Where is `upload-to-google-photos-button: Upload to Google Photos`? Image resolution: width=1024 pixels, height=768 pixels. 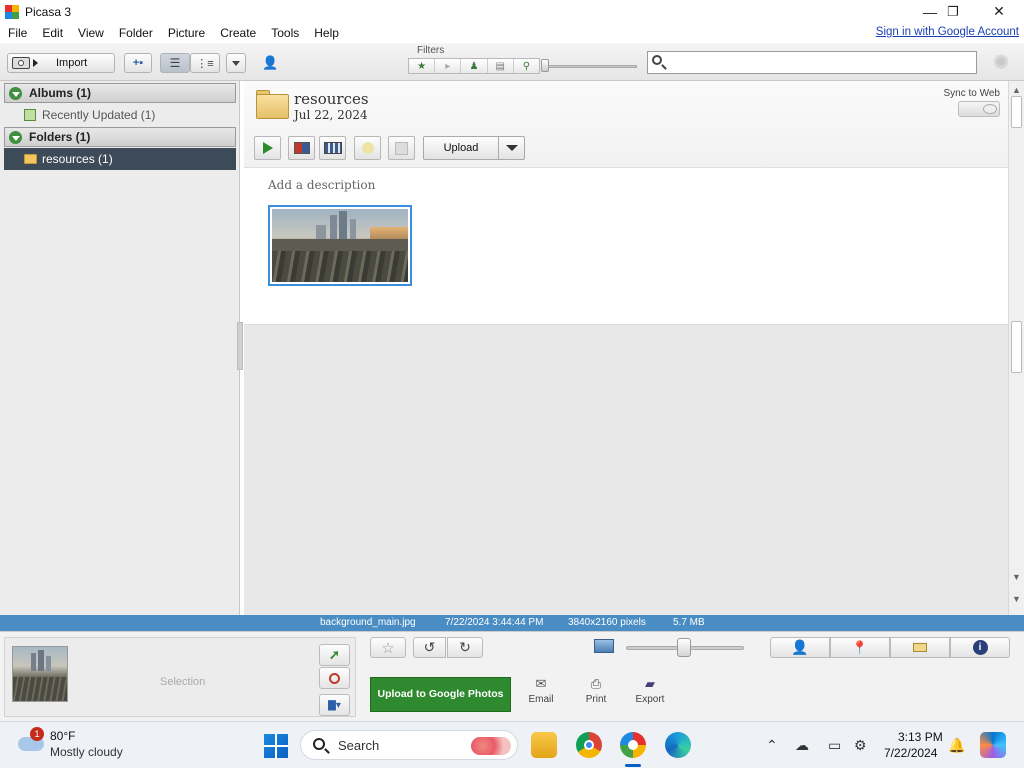 upload-to-google-photos-button: Upload to Google Photos is located at coordinates (440, 694).